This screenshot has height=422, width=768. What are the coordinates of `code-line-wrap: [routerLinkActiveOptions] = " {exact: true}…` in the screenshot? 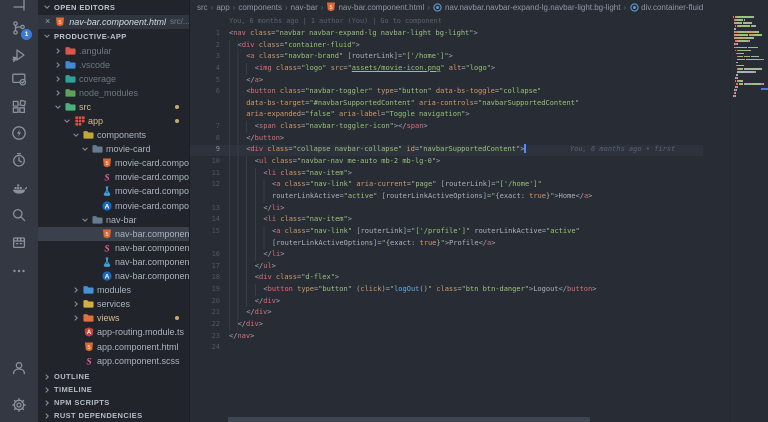 It's located at (462, 243).